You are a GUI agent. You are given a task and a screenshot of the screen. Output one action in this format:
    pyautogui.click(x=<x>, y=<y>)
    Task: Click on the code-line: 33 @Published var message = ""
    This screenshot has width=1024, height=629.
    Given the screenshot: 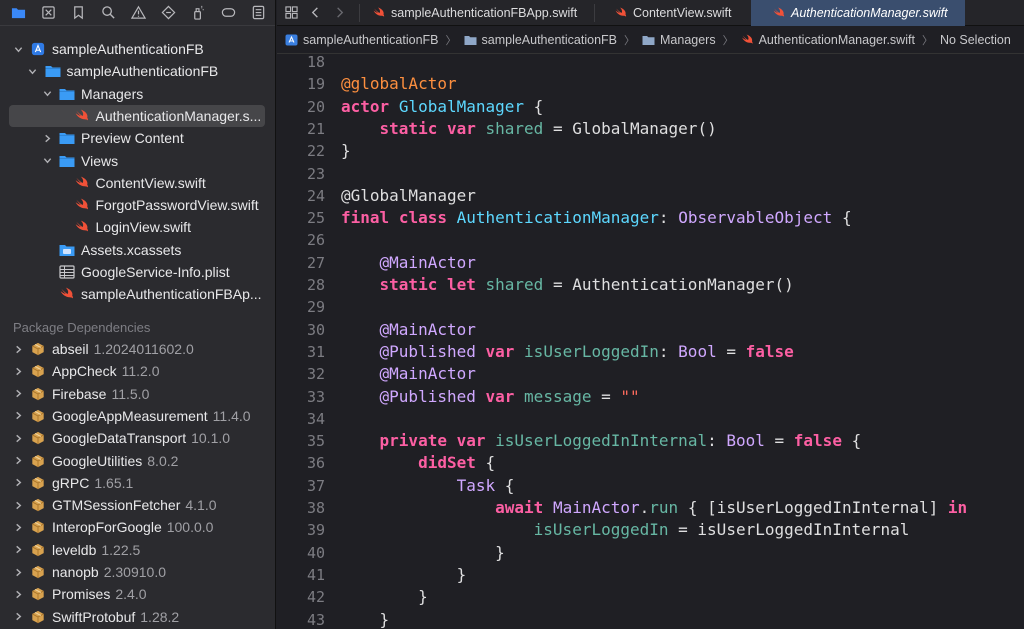 What is the action you would take?
    pyautogui.click(x=650, y=397)
    